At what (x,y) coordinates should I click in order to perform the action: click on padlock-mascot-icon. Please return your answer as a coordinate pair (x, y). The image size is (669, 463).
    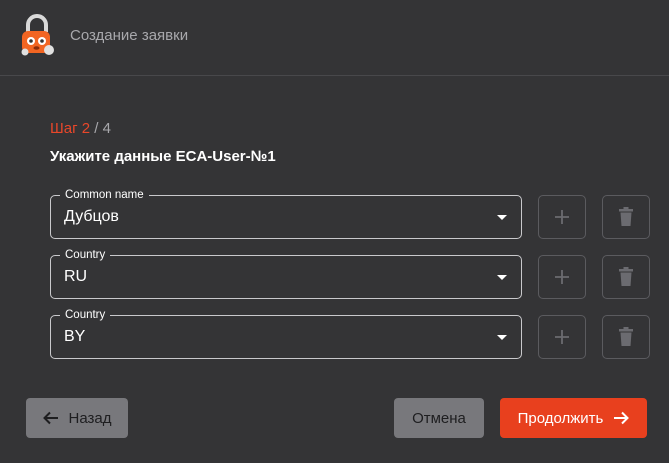
    Looking at the image, I should click on (37, 35).